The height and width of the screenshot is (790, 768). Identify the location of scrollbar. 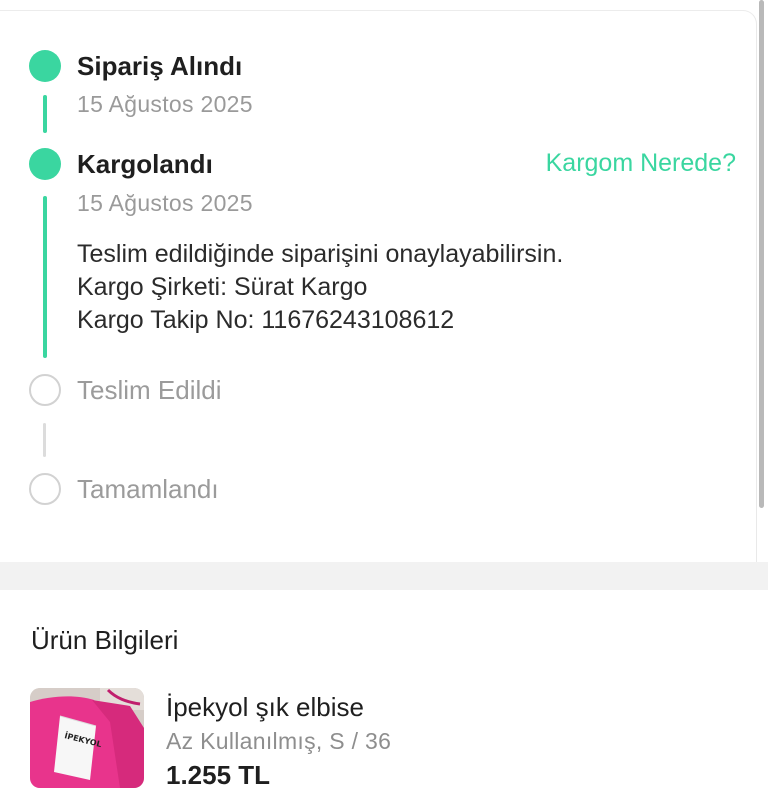
(761, 254).